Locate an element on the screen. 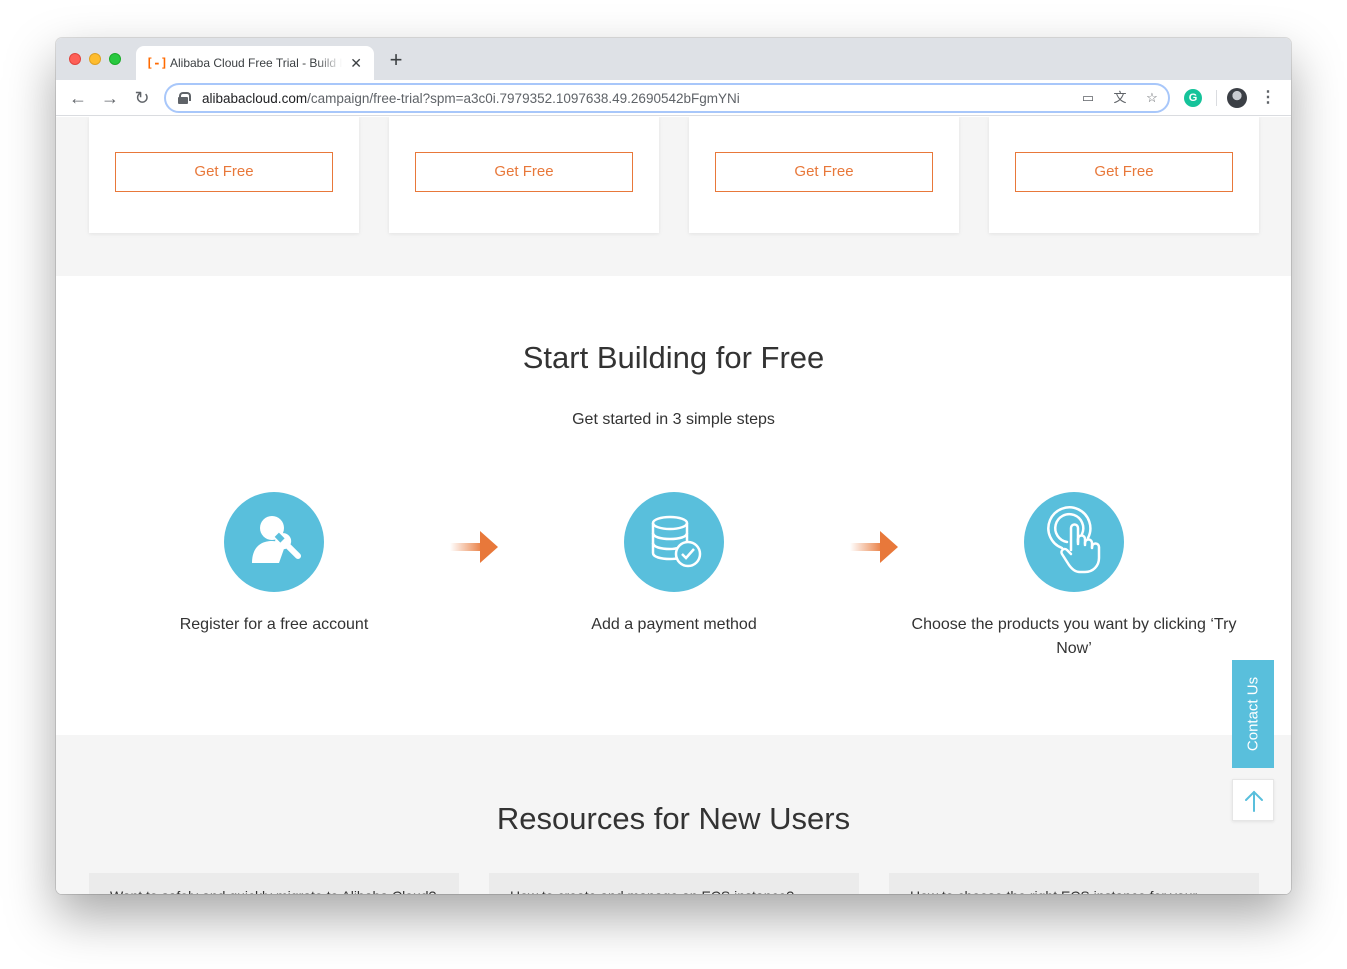 This screenshot has width=1347, height=969. minimize-window-button is located at coordinates (95, 59).